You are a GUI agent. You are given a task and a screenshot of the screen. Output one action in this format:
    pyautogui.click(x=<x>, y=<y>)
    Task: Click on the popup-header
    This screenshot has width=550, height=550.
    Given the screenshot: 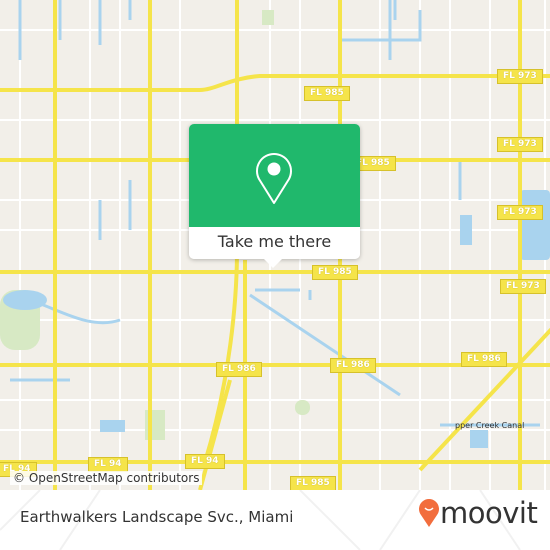 What is the action you would take?
    pyautogui.click(x=274, y=175)
    